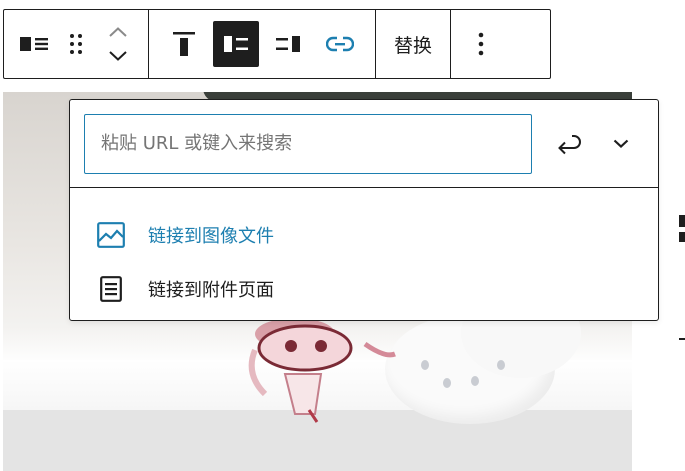 This screenshot has width=685, height=471. I want to click on align-right-icon, so click(288, 44).